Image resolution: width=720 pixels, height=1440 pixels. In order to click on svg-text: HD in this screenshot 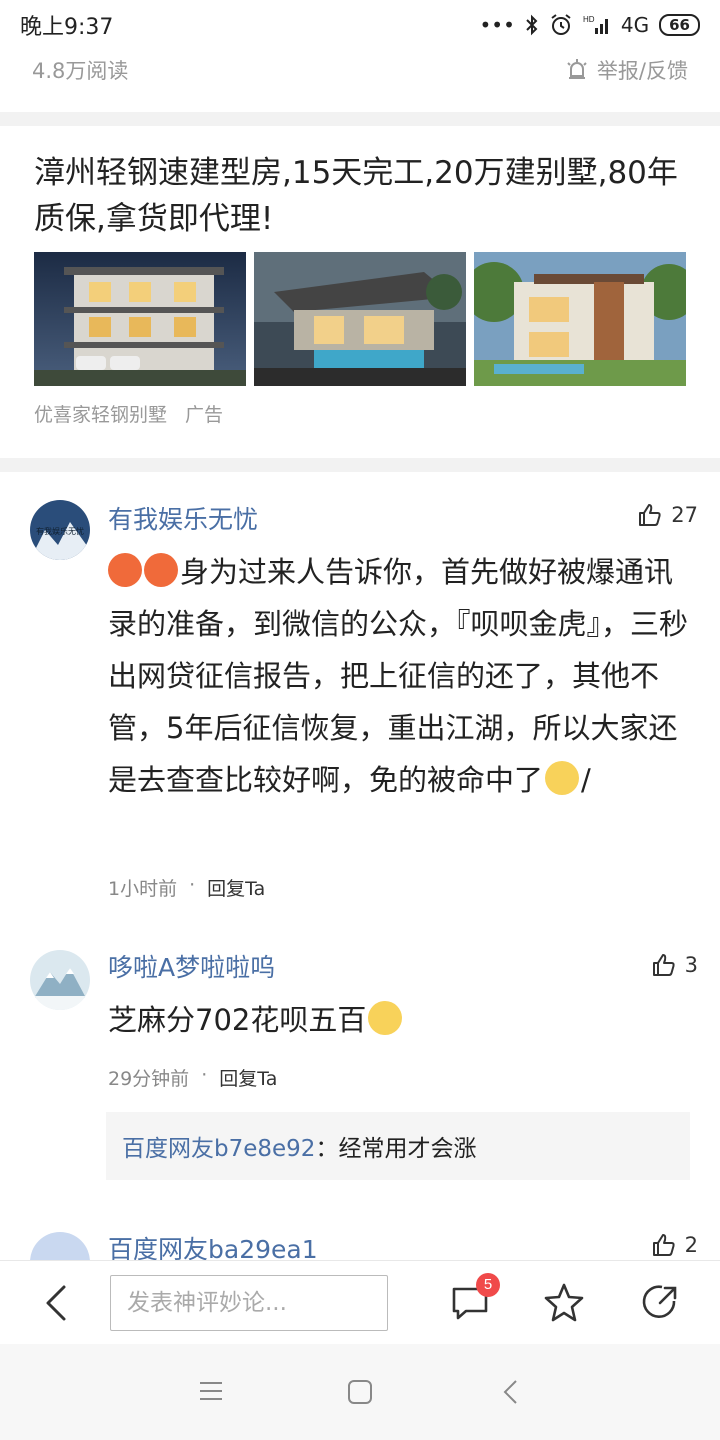, I will do `click(589, 19)`.